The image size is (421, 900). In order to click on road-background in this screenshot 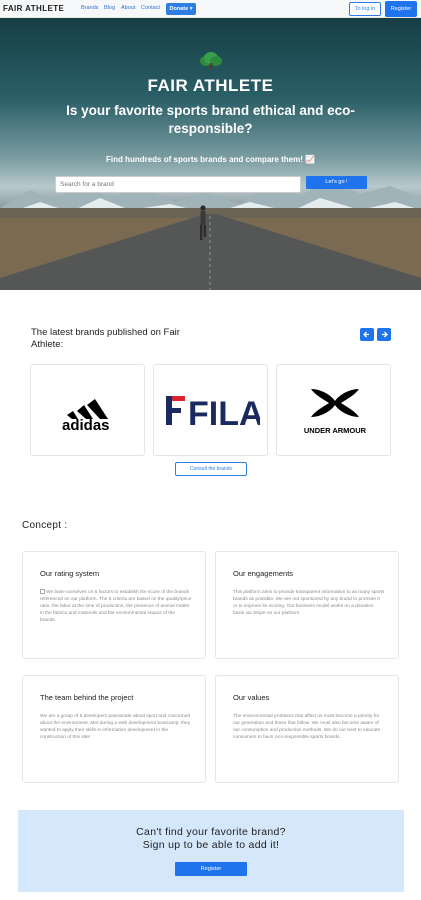, I will do `click(210, 249)`.